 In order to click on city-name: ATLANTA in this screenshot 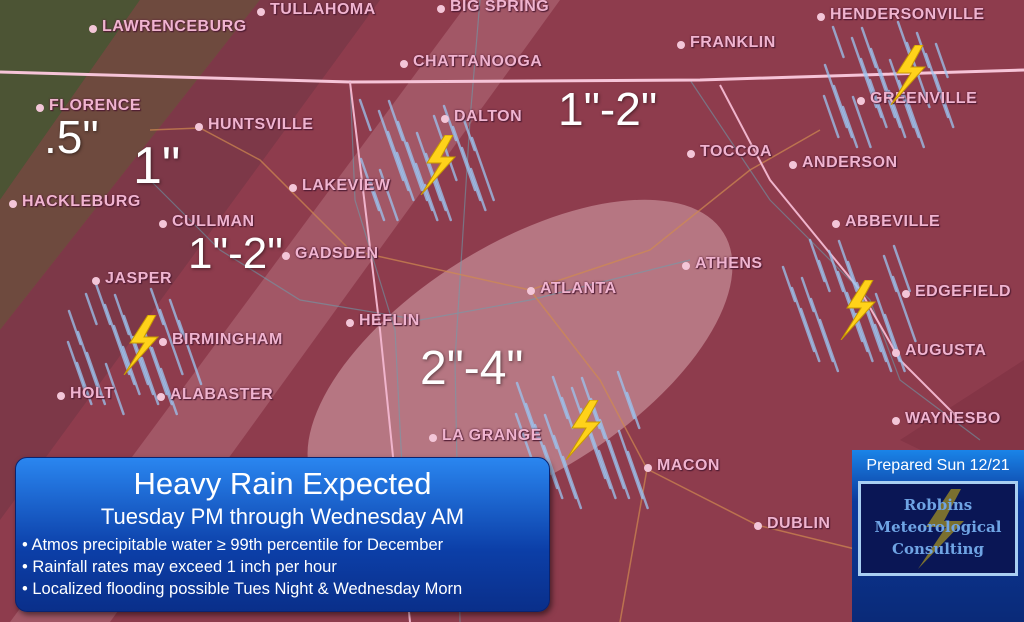, I will do `click(578, 288)`.